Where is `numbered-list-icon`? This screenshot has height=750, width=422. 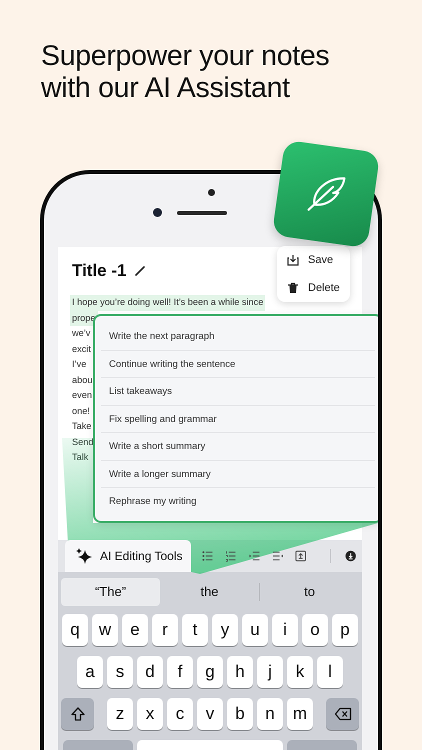
numbered-list-icon is located at coordinates (231, 556).